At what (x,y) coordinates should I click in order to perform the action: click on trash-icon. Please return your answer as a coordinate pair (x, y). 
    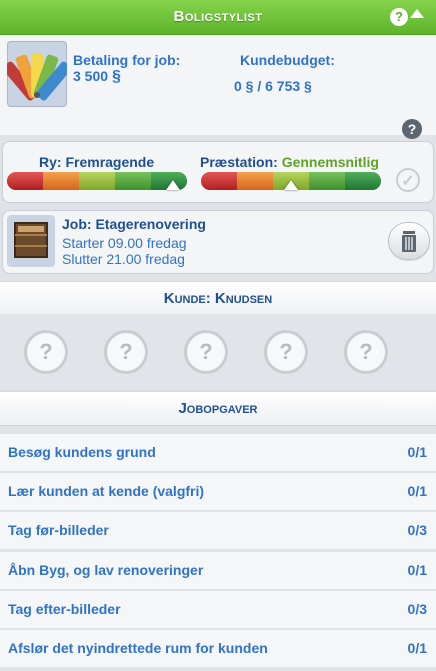
    Looking at the image, I should click on (409, 241).